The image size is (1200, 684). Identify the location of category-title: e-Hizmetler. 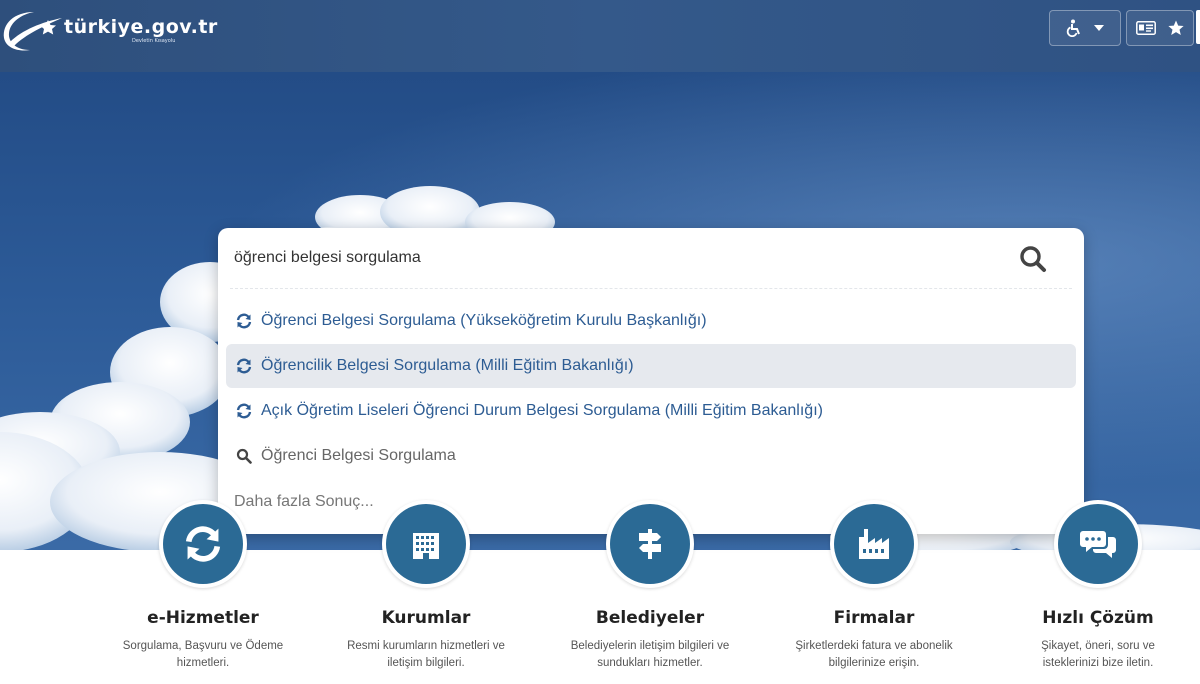
(203, 618).